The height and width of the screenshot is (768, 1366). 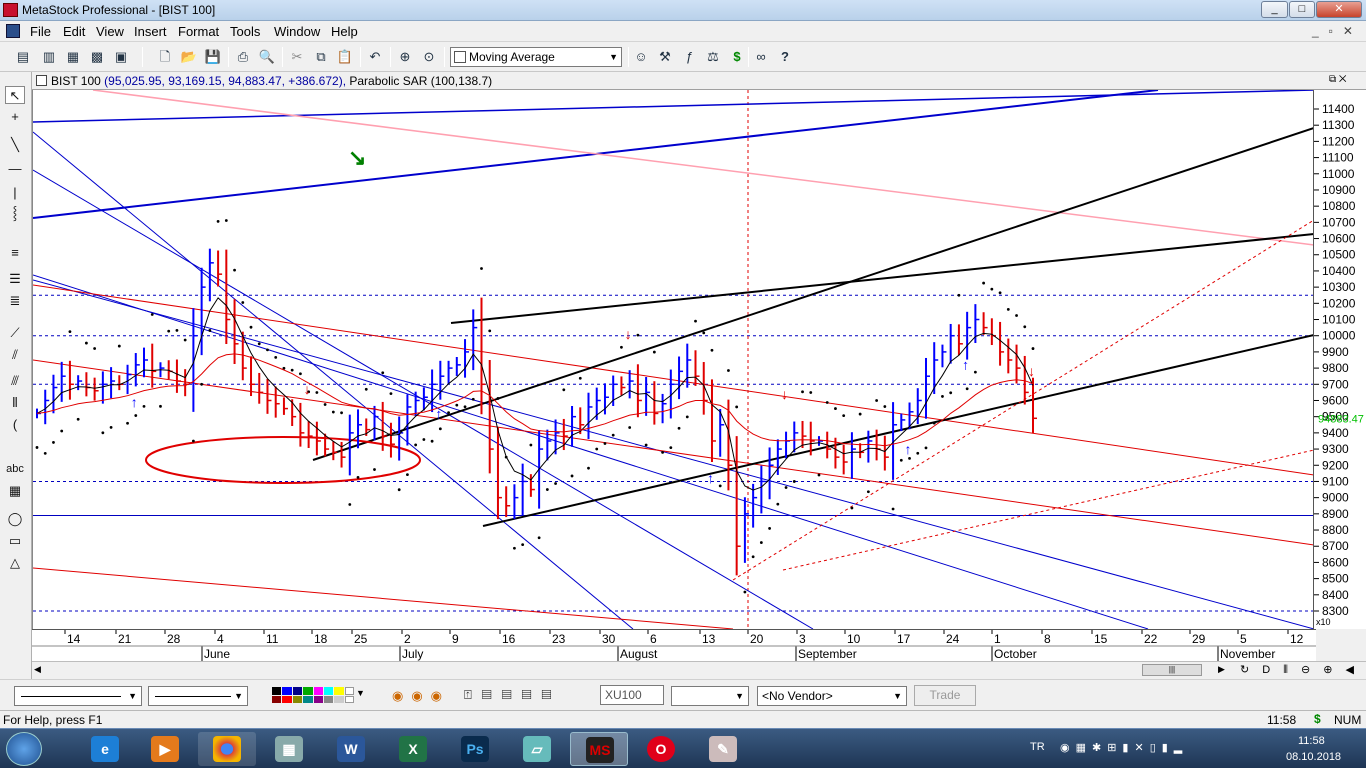 I want to click on print-icon: ⎙, so click(x=243, y=57).